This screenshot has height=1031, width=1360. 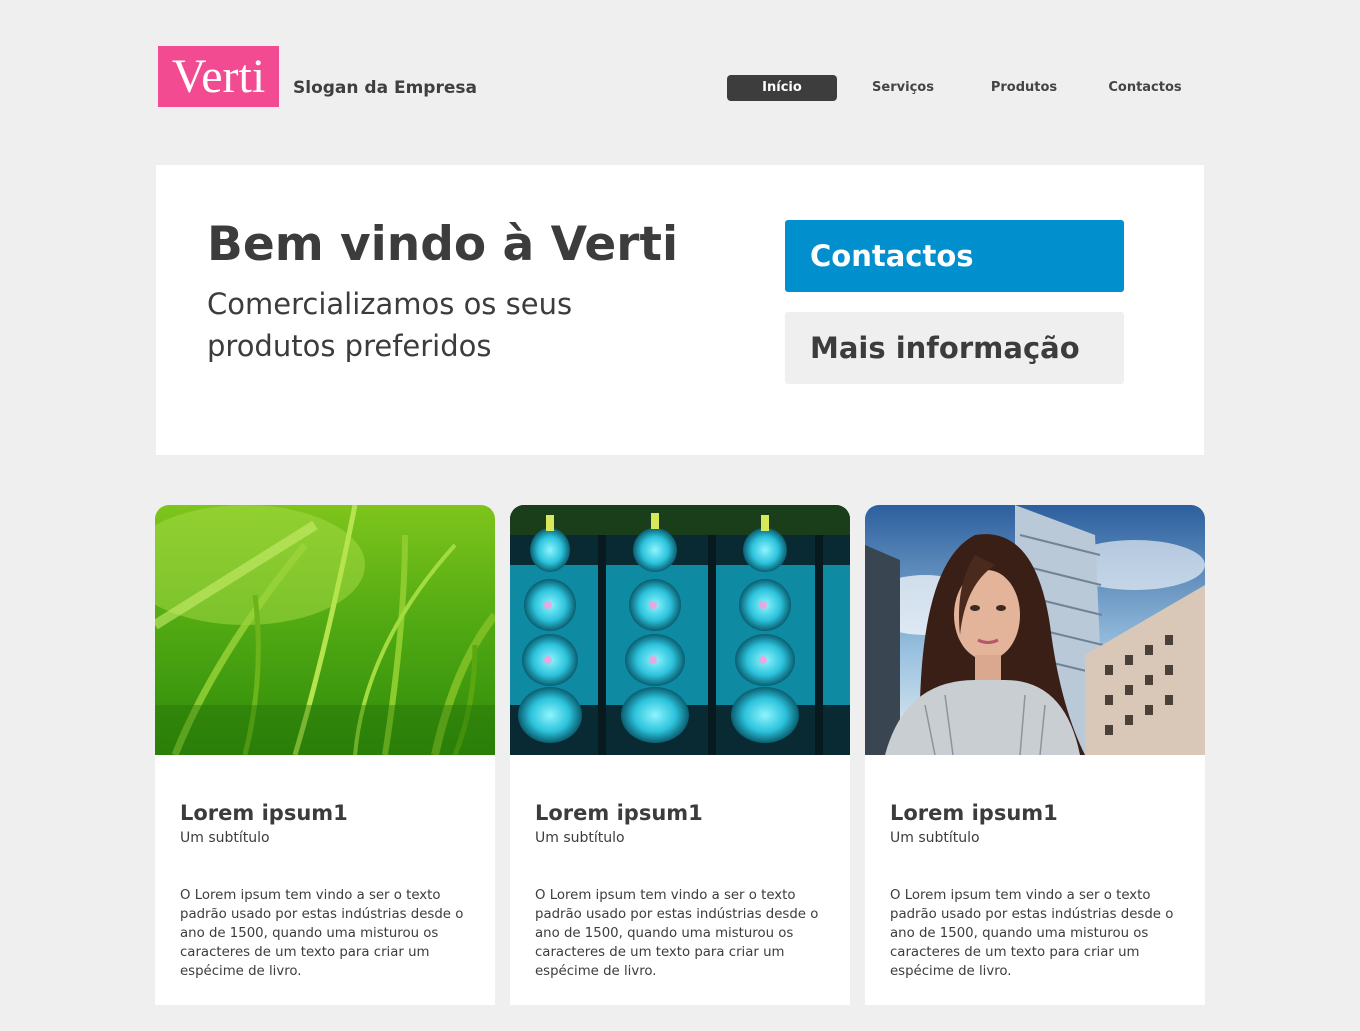 I want to click on nav-item-produtos: Produtos, so click(x=1024, y=88).